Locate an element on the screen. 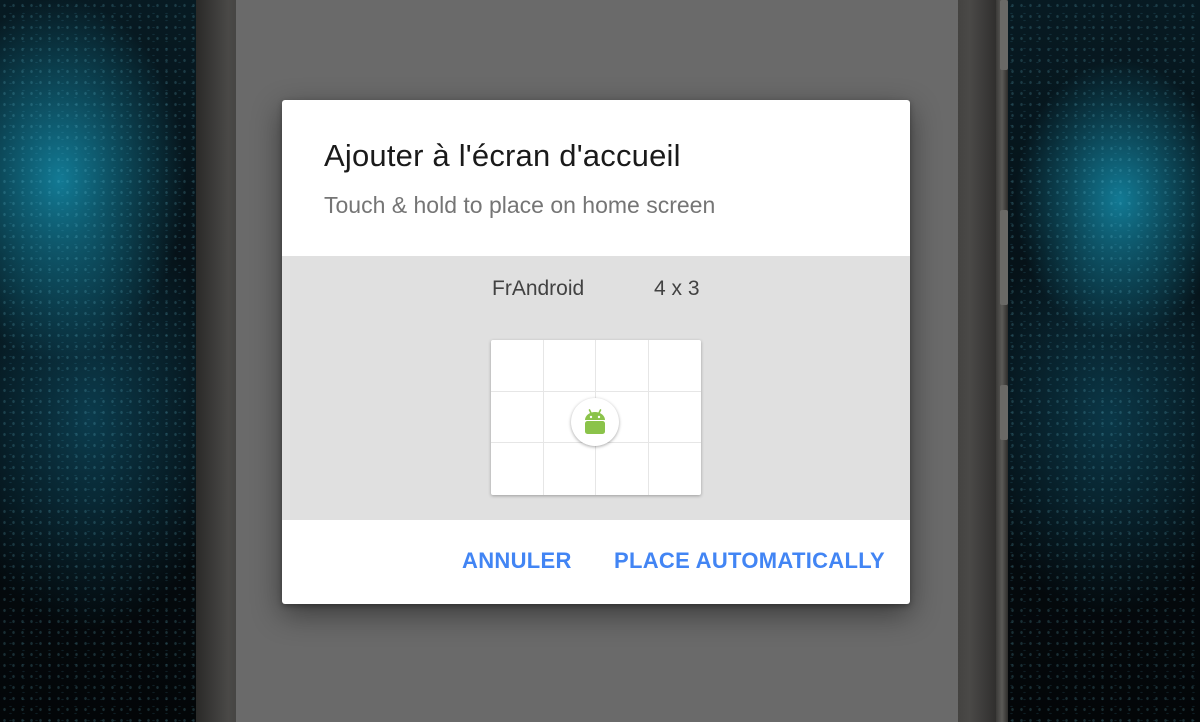 The height and width of the screenshot is (722, 1200). dialog-subtitle: Touch & hold to place on home screen is located at coordinates (520, 205).